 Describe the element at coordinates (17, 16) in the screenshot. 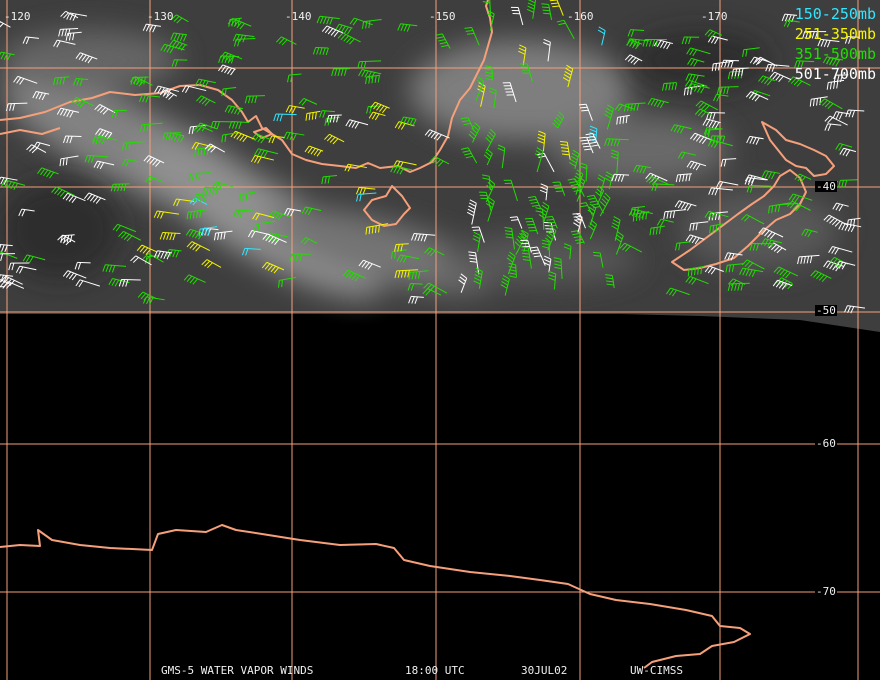

I see `longitude-label: -120` at that location.